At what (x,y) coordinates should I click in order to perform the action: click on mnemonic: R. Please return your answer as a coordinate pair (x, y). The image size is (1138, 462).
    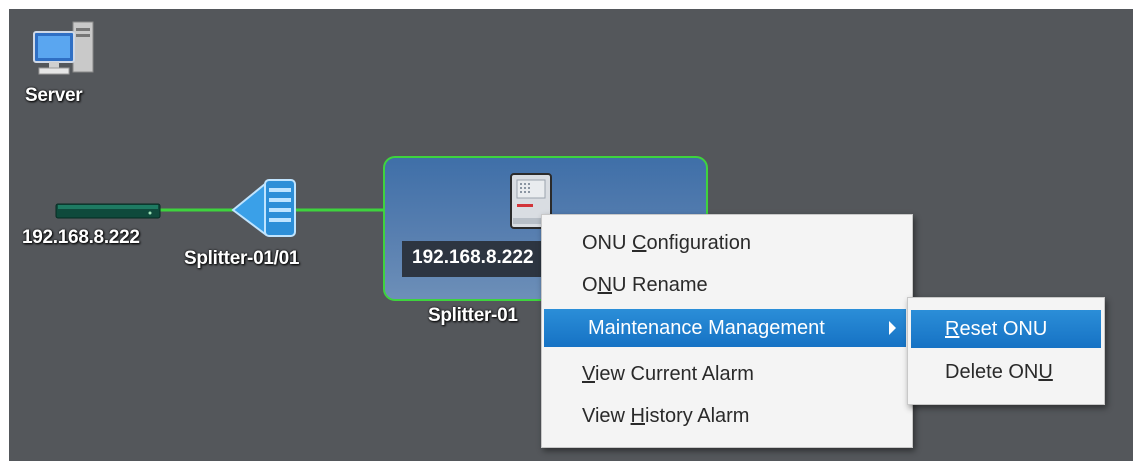
    Looking at the image, I should click on (952, 329).